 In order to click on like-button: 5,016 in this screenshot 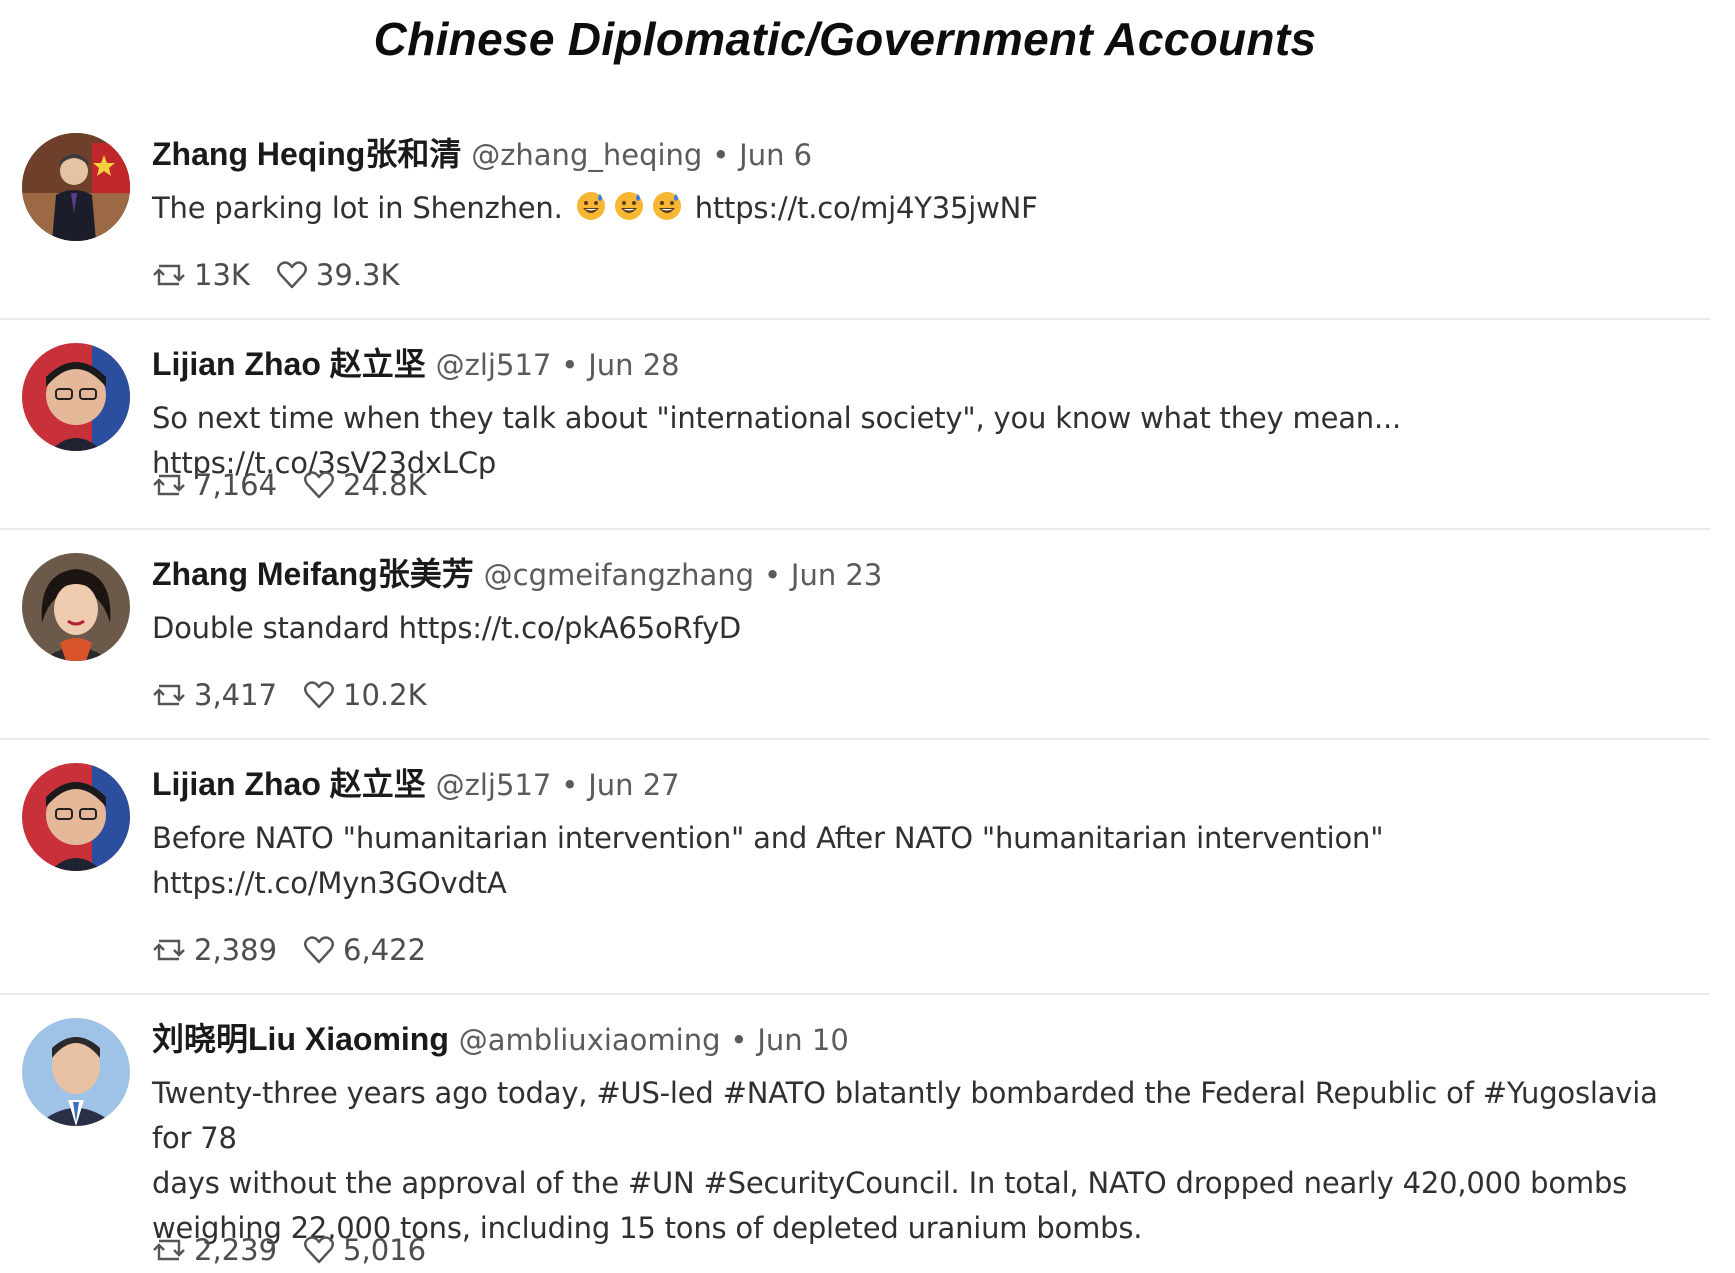, I will do `click(364, 1250)`.